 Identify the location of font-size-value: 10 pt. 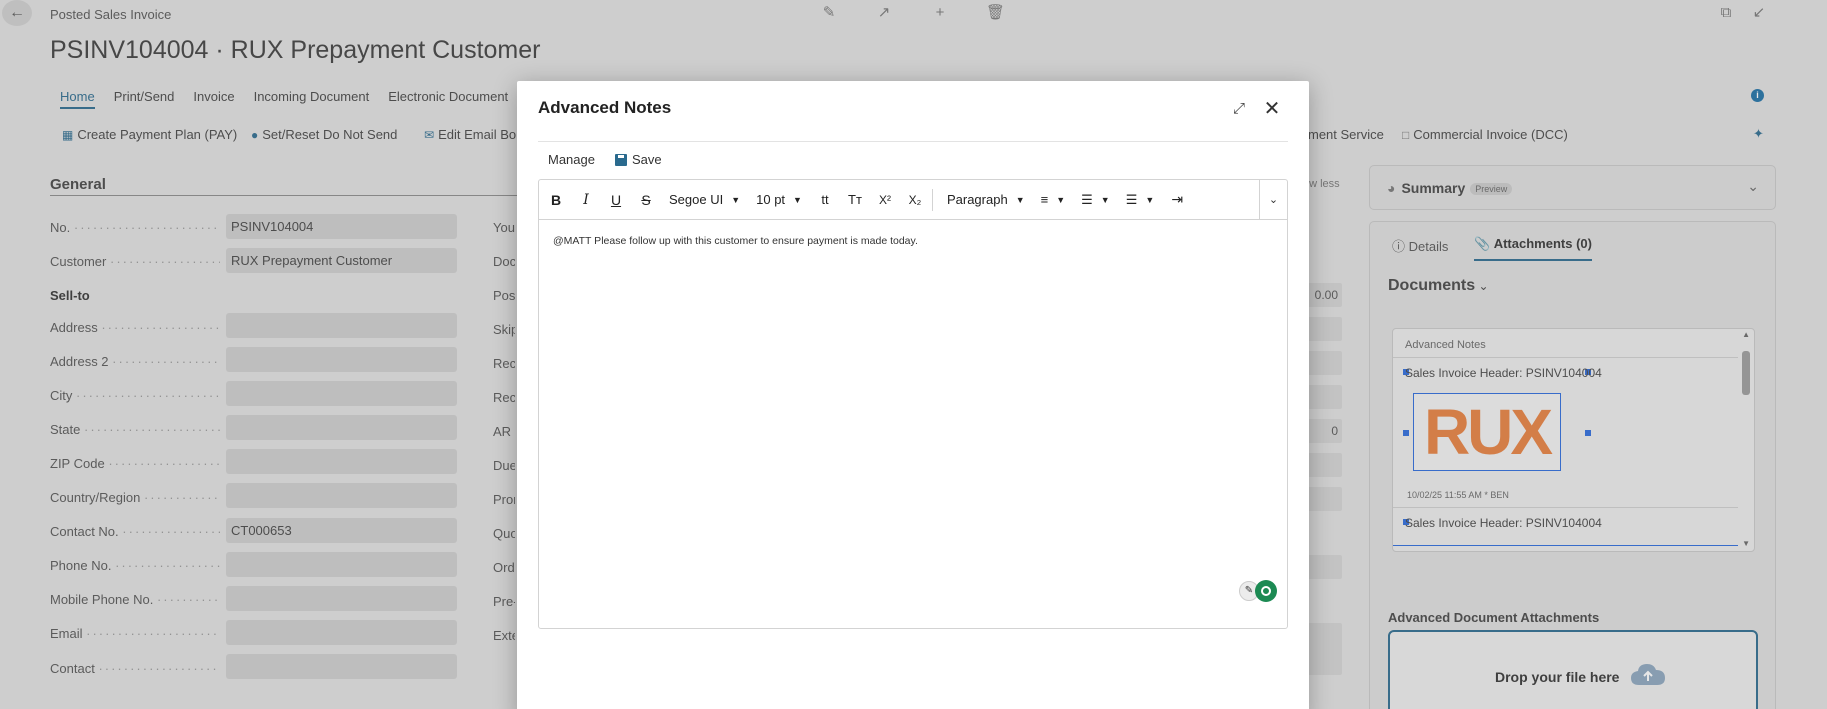
(771, 199).